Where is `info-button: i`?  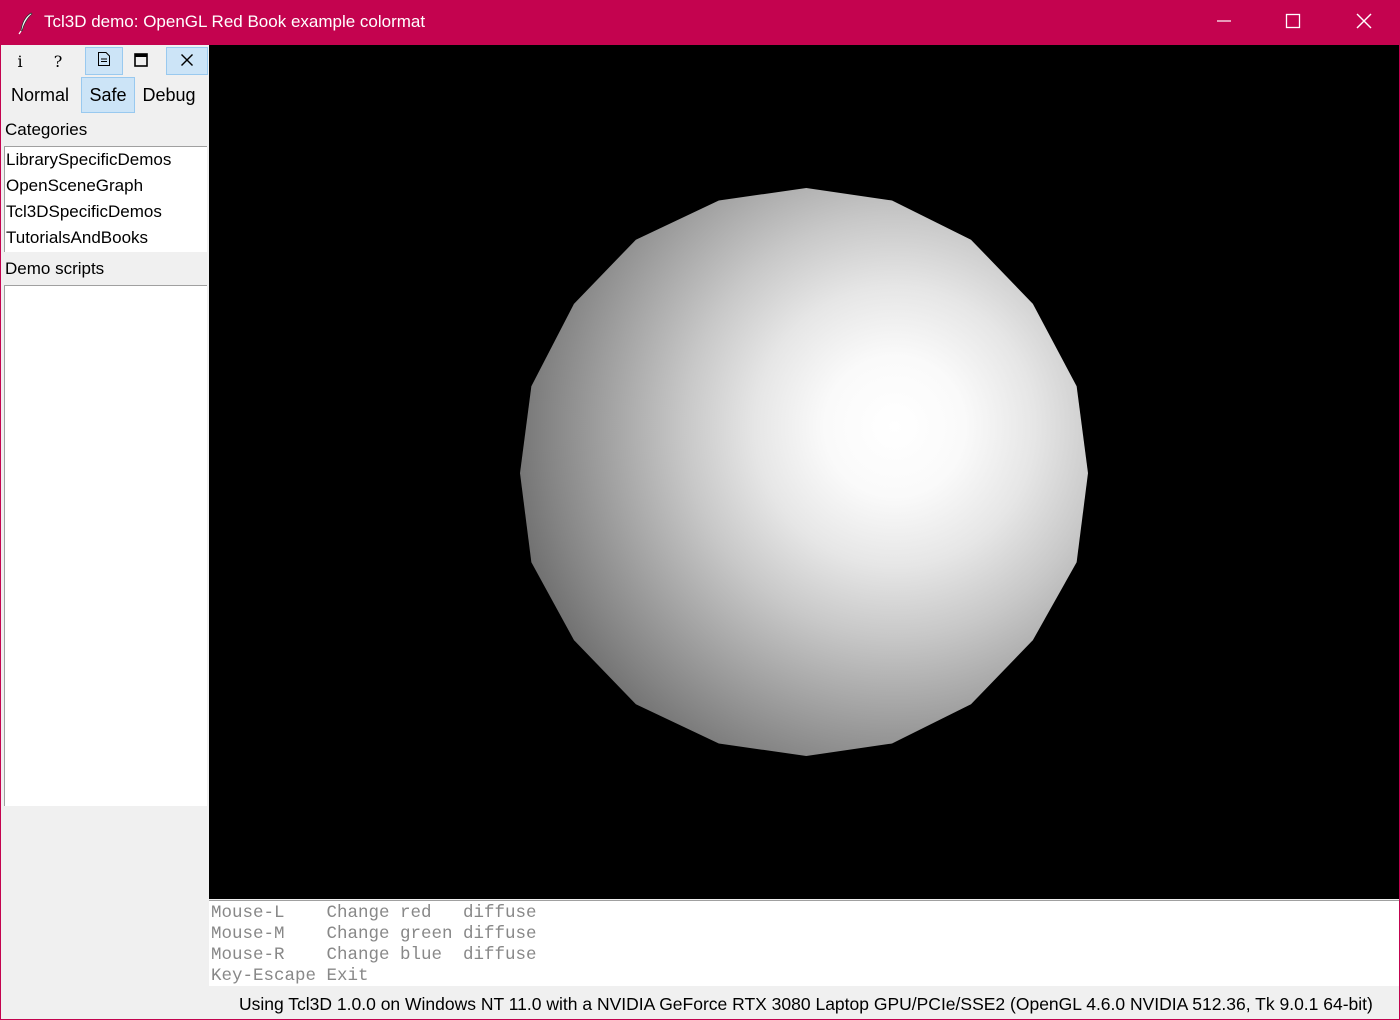
info-button: i is located at coordinates (20, 61).